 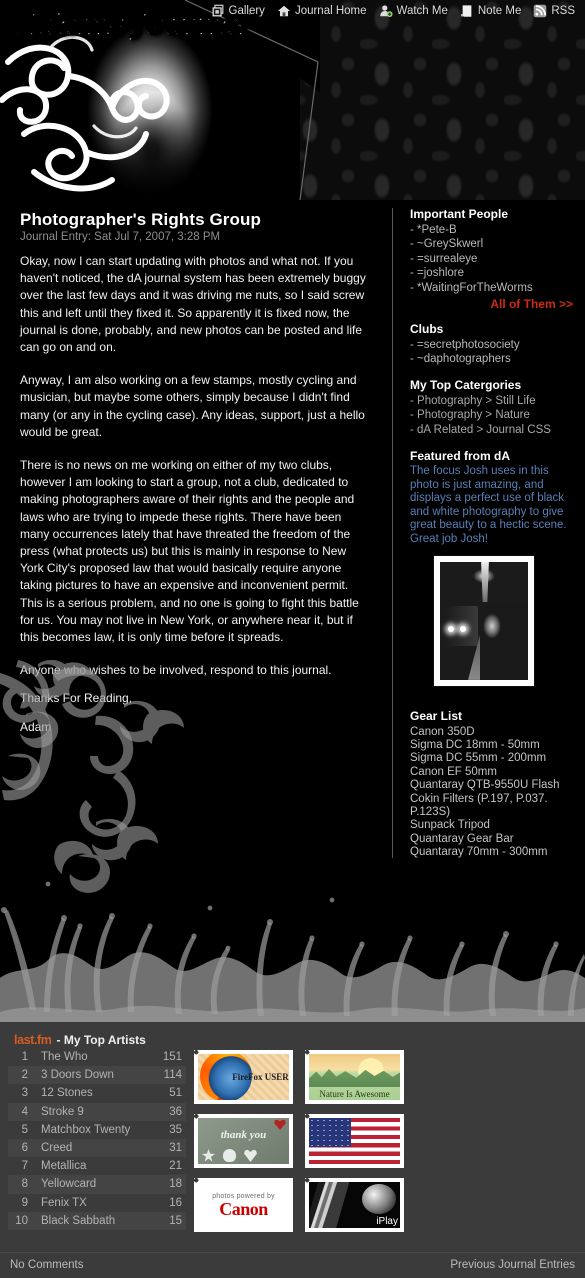 I want to click on stamp-firefox: FireFox USER, so click(x=243, y=1077).